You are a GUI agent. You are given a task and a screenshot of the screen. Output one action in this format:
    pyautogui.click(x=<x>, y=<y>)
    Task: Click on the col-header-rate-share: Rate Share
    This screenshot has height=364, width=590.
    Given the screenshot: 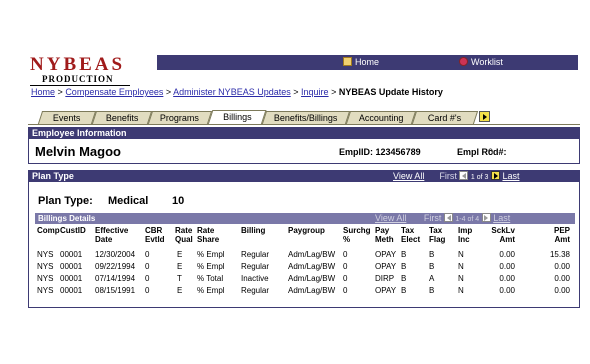 What is the action you would take?
    pyautogui.click(x=208, y=235)
    